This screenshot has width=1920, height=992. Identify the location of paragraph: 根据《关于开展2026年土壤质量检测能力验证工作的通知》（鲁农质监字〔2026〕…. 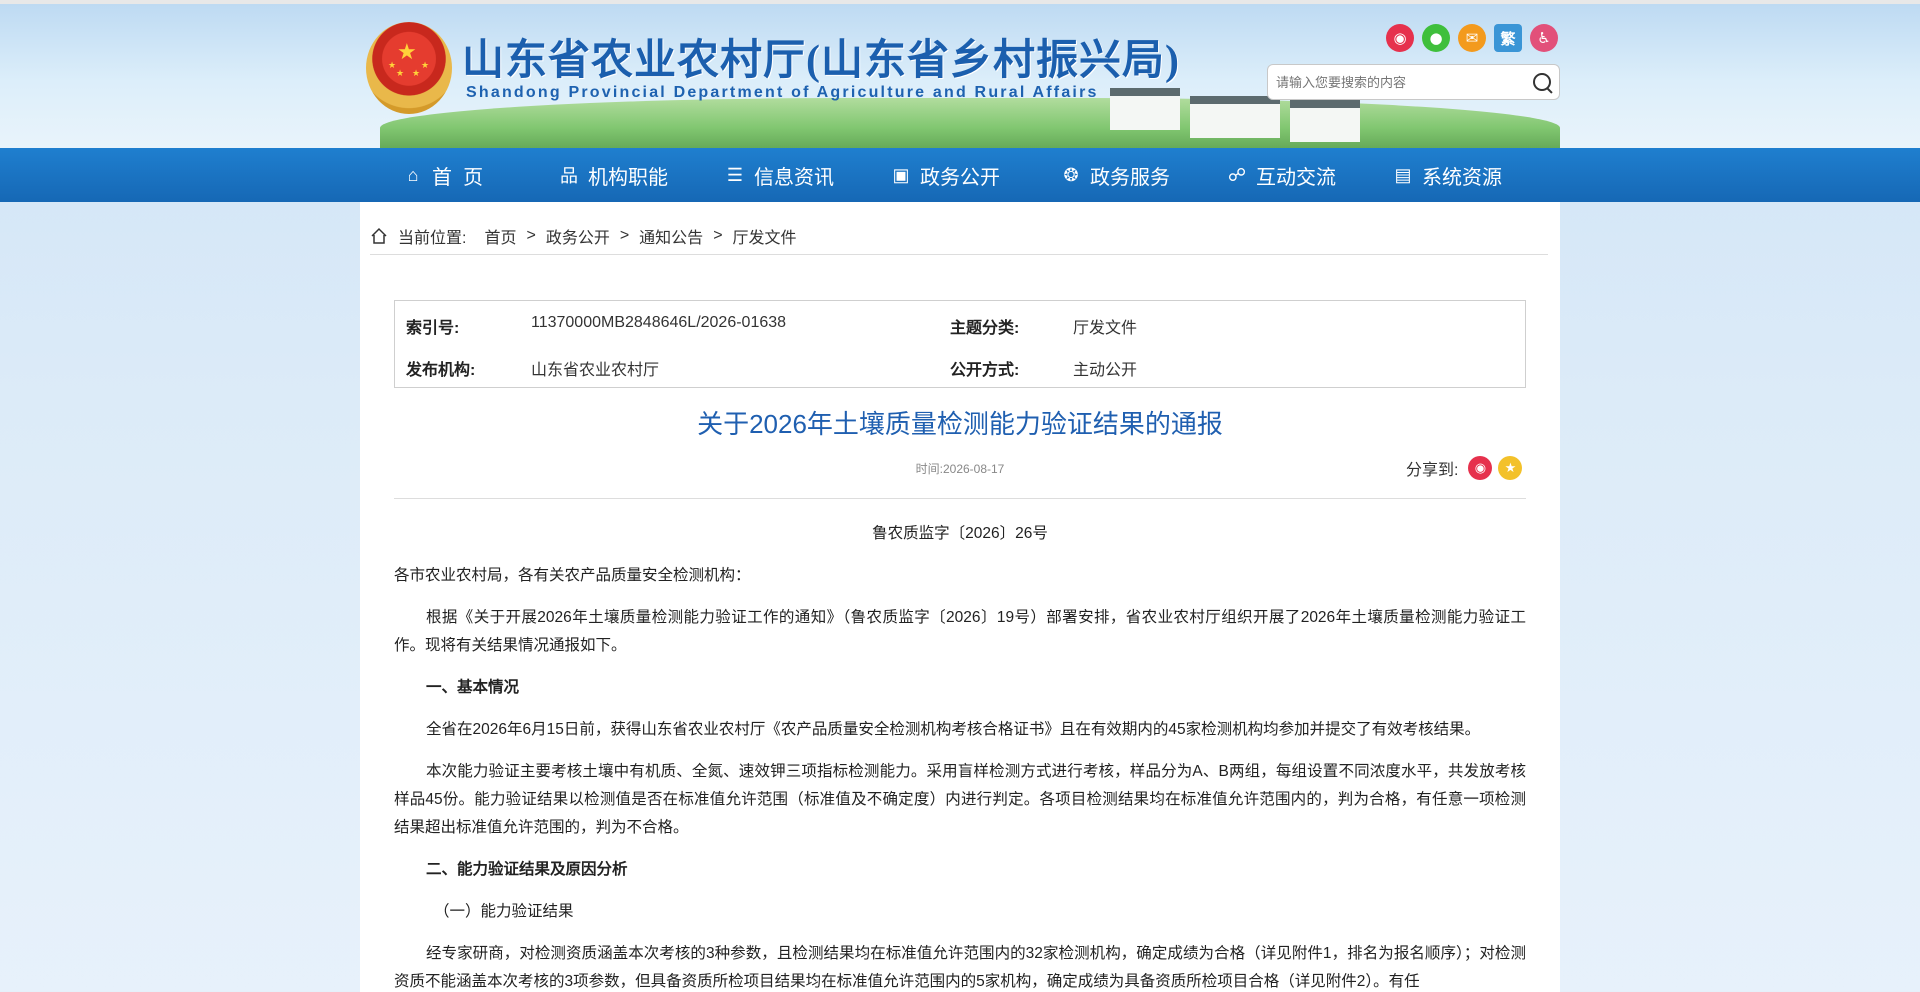
(960, 631).